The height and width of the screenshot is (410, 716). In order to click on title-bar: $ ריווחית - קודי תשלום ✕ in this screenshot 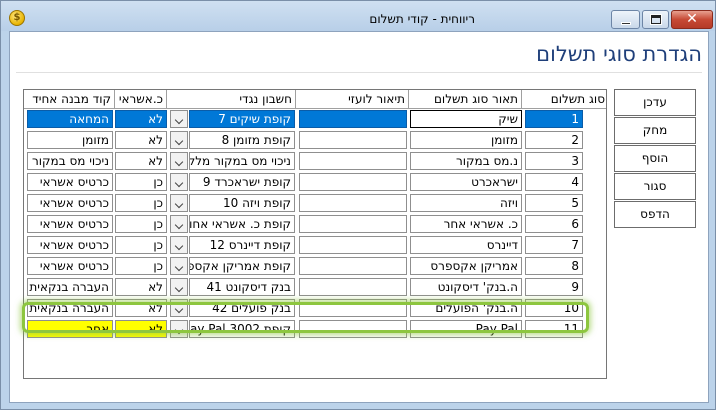, I will do `click(358, 16)`.